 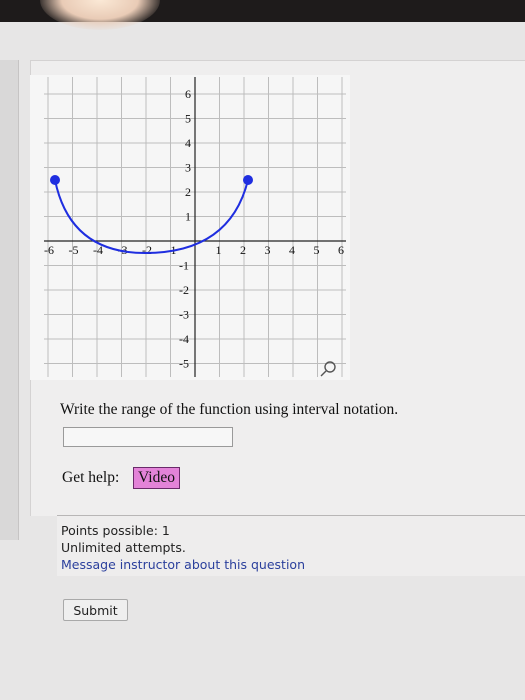 What do you see at coordinates (55, 180) in the screenshot?
I see `left-endpoint` at bounding box center [55, 180].